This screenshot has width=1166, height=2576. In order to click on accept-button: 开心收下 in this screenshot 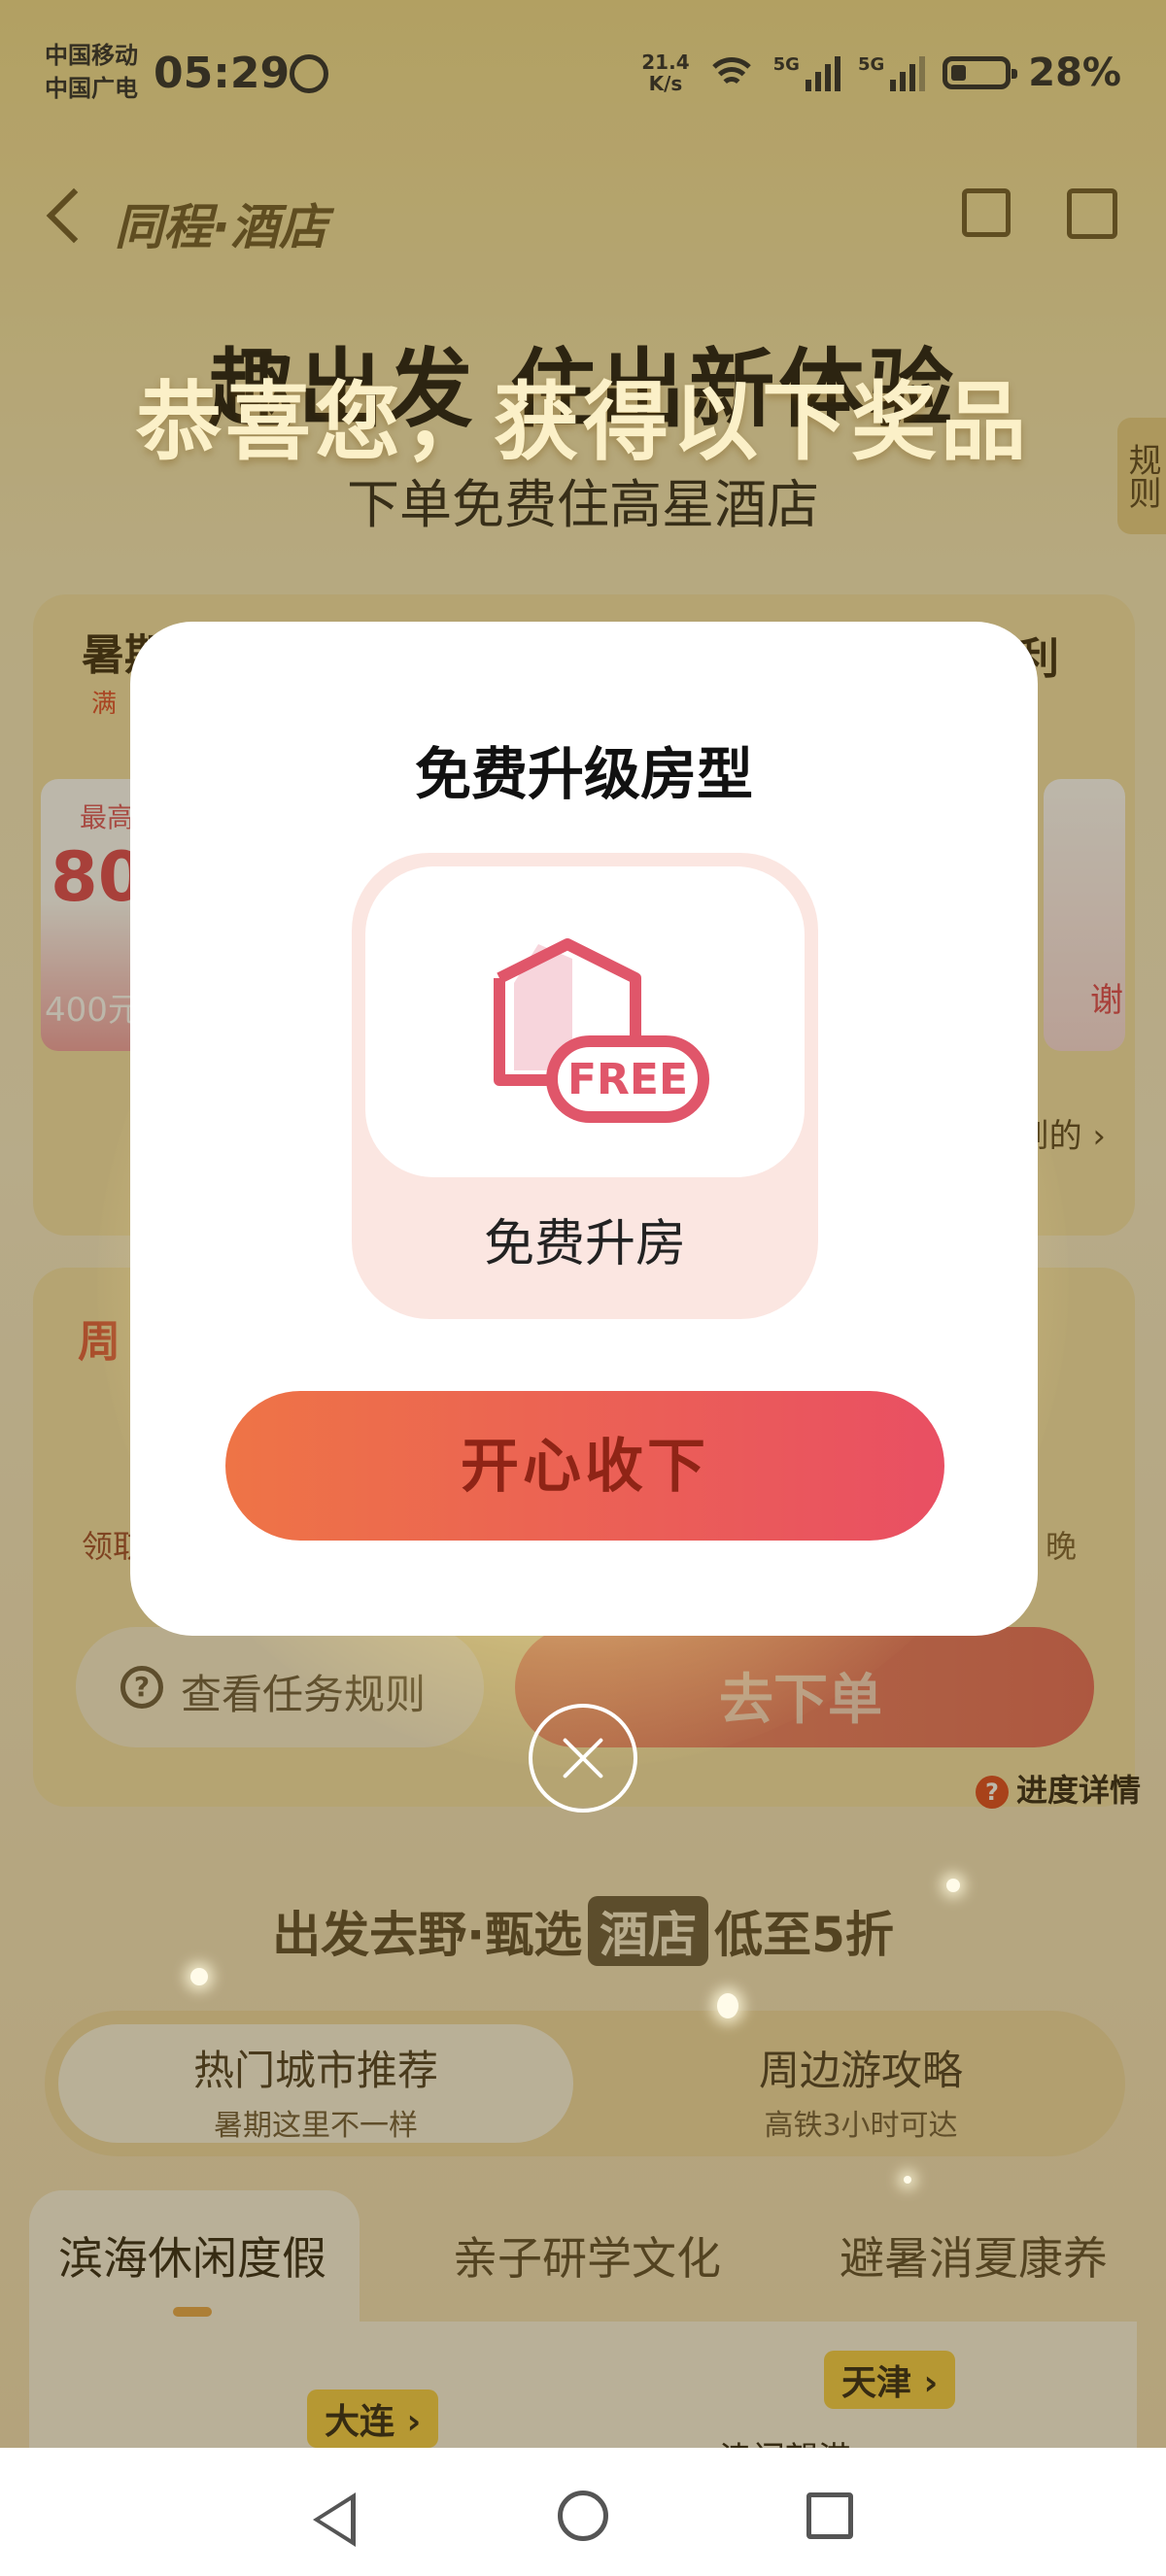, I will do `click(584, 1466)`.